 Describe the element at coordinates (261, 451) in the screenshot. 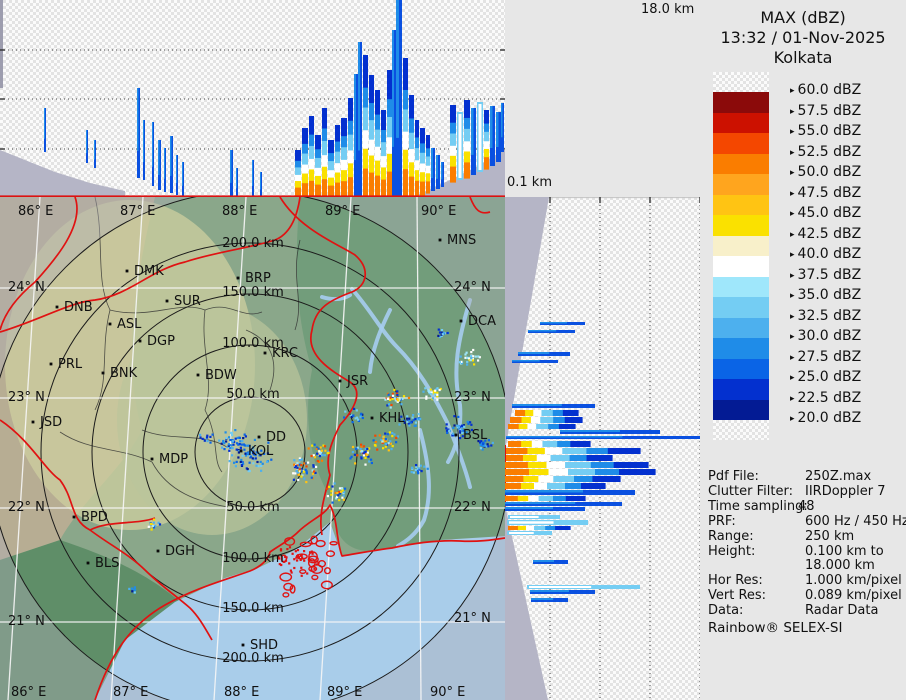

I see `city-label: KOL` at that location.